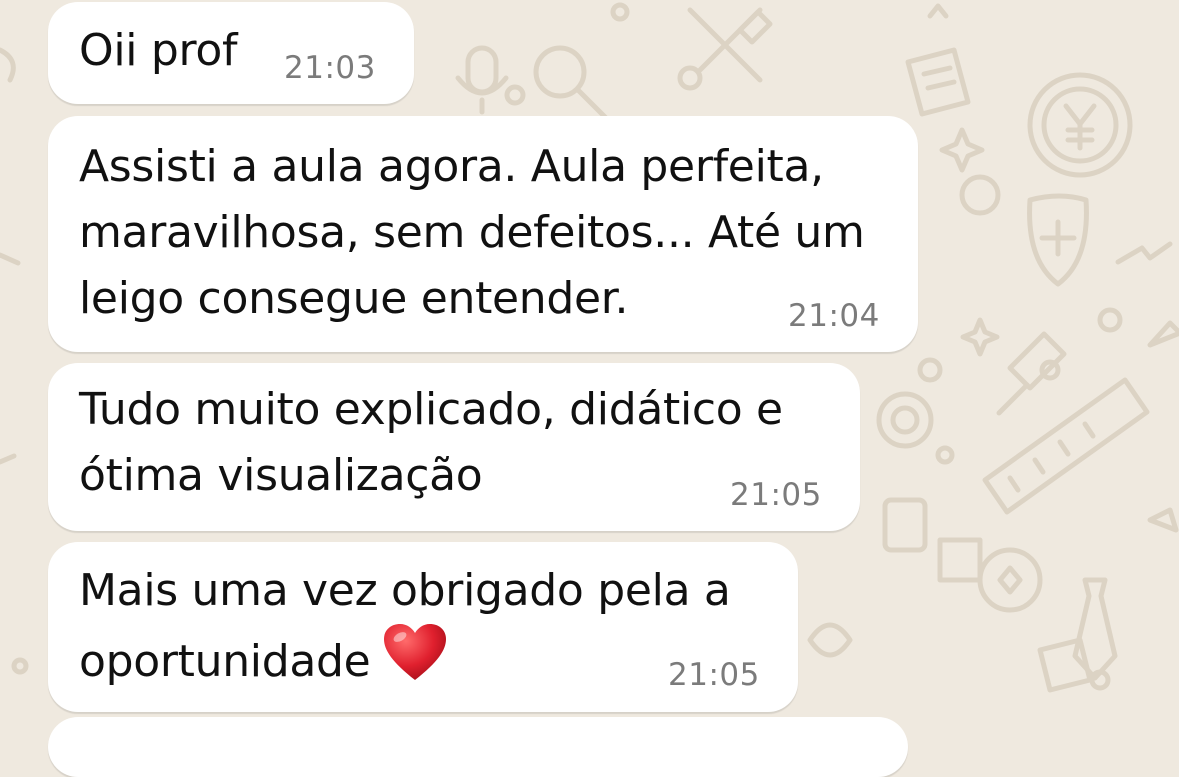 This screenshot has width=1179, height=777. I want to click on heart-icon, so click(415, 652).